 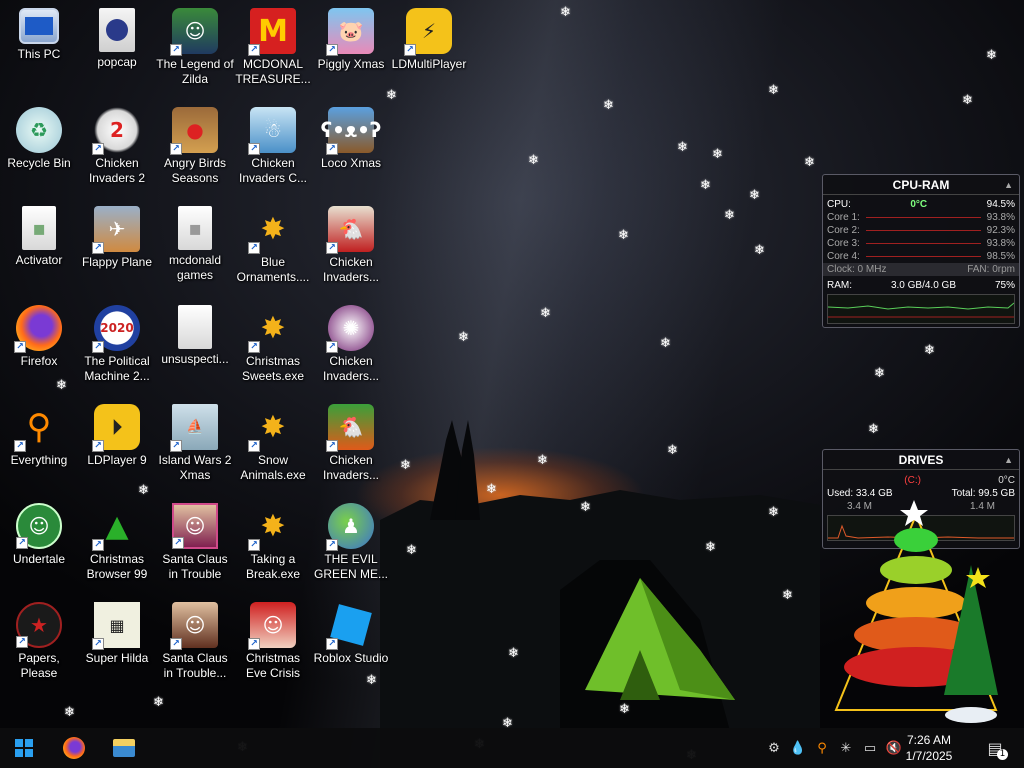 I want to click on tray-network-icon: ▭, so click(x=870, y=748).